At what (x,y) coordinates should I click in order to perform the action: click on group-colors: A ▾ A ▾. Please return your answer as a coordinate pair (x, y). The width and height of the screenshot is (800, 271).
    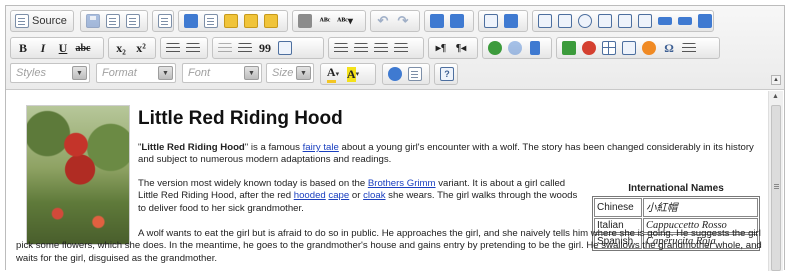
    Looking at the image, I should click on (348, 74).